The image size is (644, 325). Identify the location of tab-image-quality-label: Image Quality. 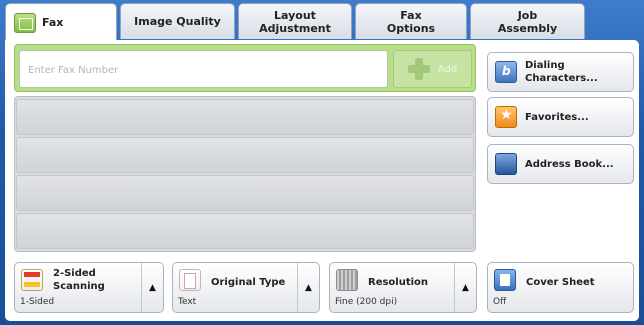
(177, 21).